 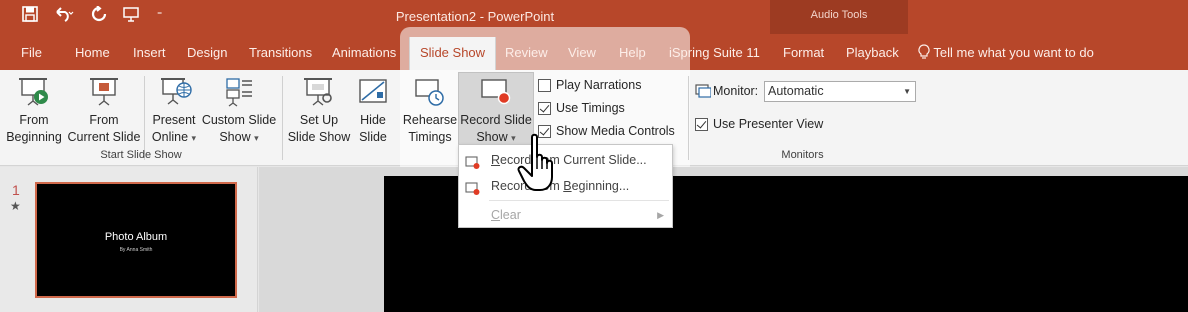 I want to click on from-current-slide-button: From Current Slide, so click(x=104, y=110).